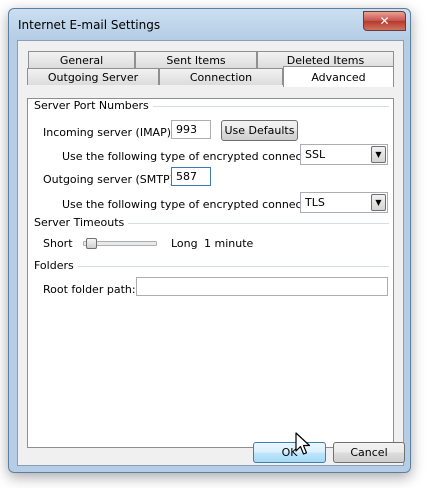 Image resolution: width=430 pixels, height=488 pixels. I want to click on timeout-value: 1 minute, so click(229, 243).